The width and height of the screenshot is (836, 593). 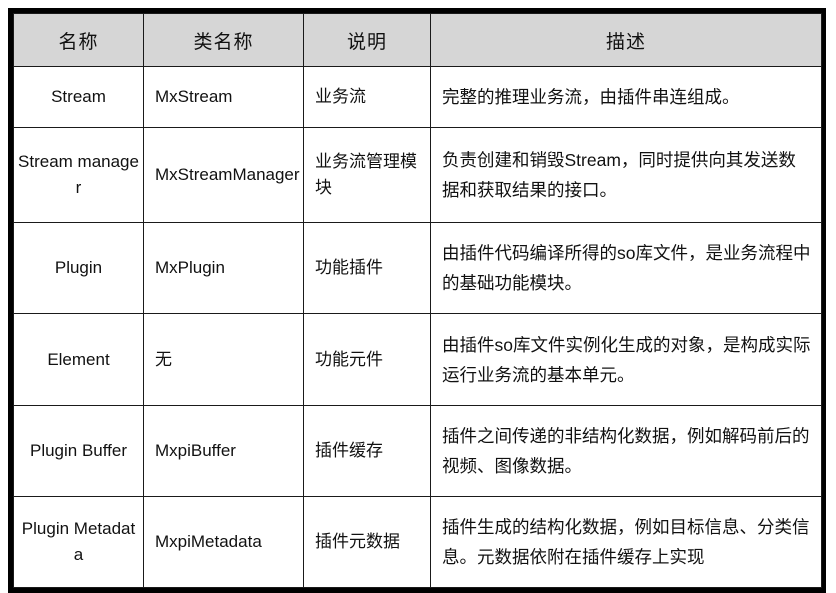 What do you see at coordinates (367, 451) in the screenshot?
I see `cell-summary: 插件缓存` at bounding box center [367, 451].